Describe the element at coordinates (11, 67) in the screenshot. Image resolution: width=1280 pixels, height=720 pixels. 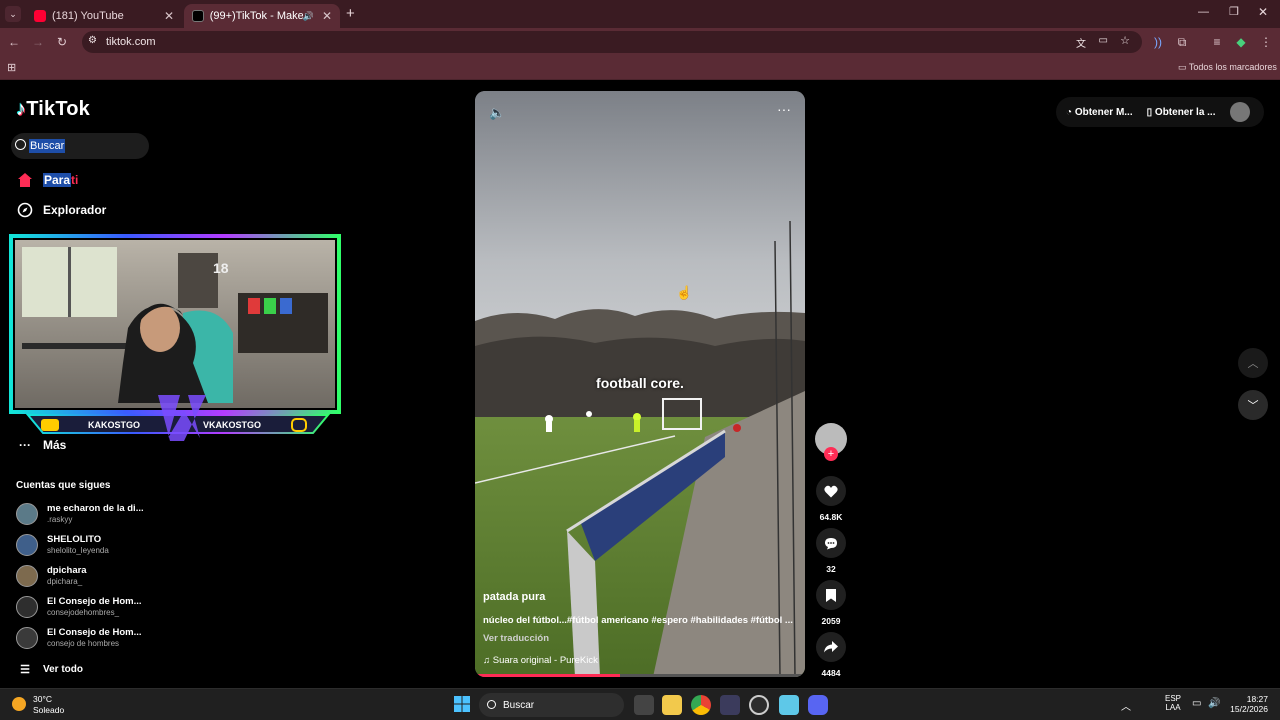
I see `apps-grid-icon: ⊞` at that location.